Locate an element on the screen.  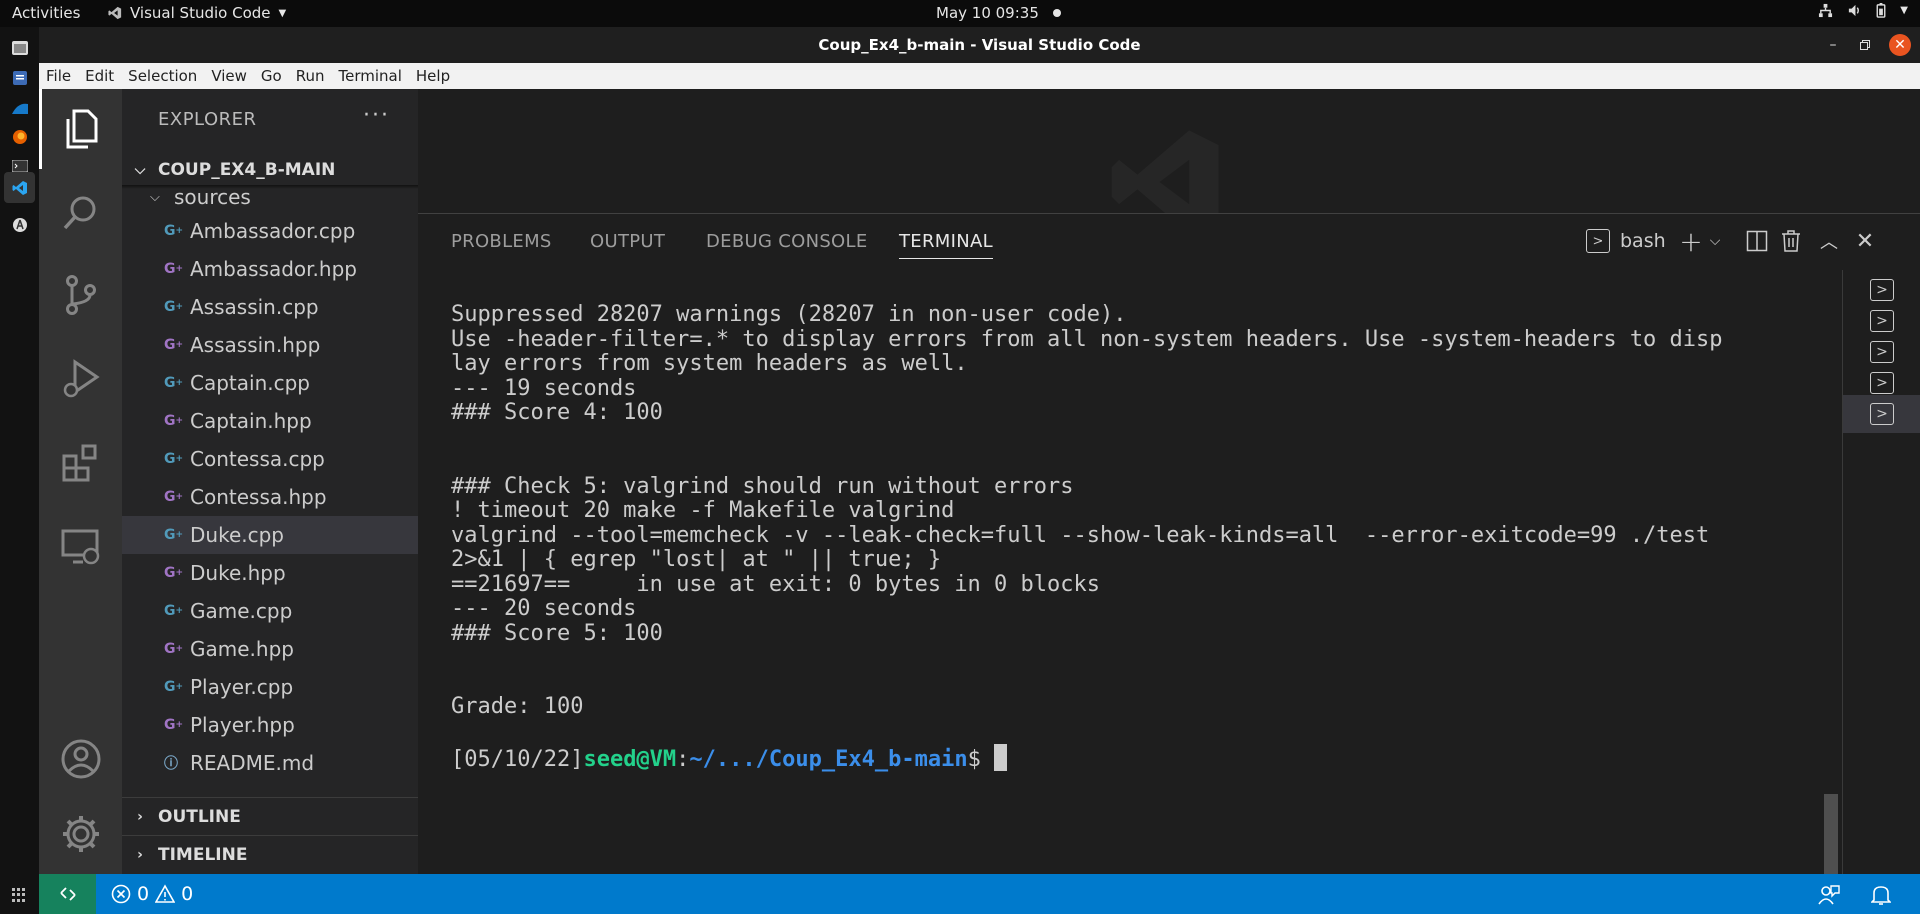
menu-go: Go is located at coordinates (271, 76).